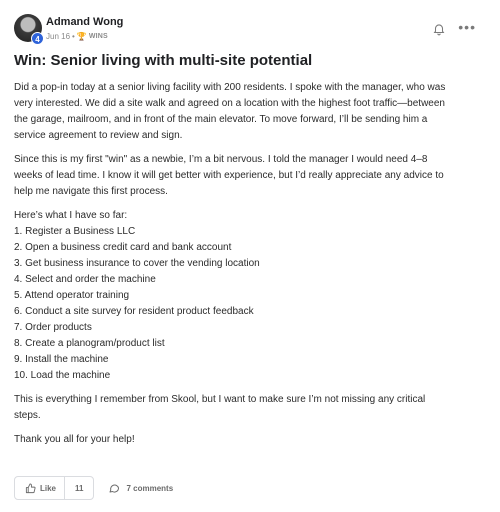 The image size is (500, 512). I want to click on list-item: 9. Install the machine, so click(61, 359).